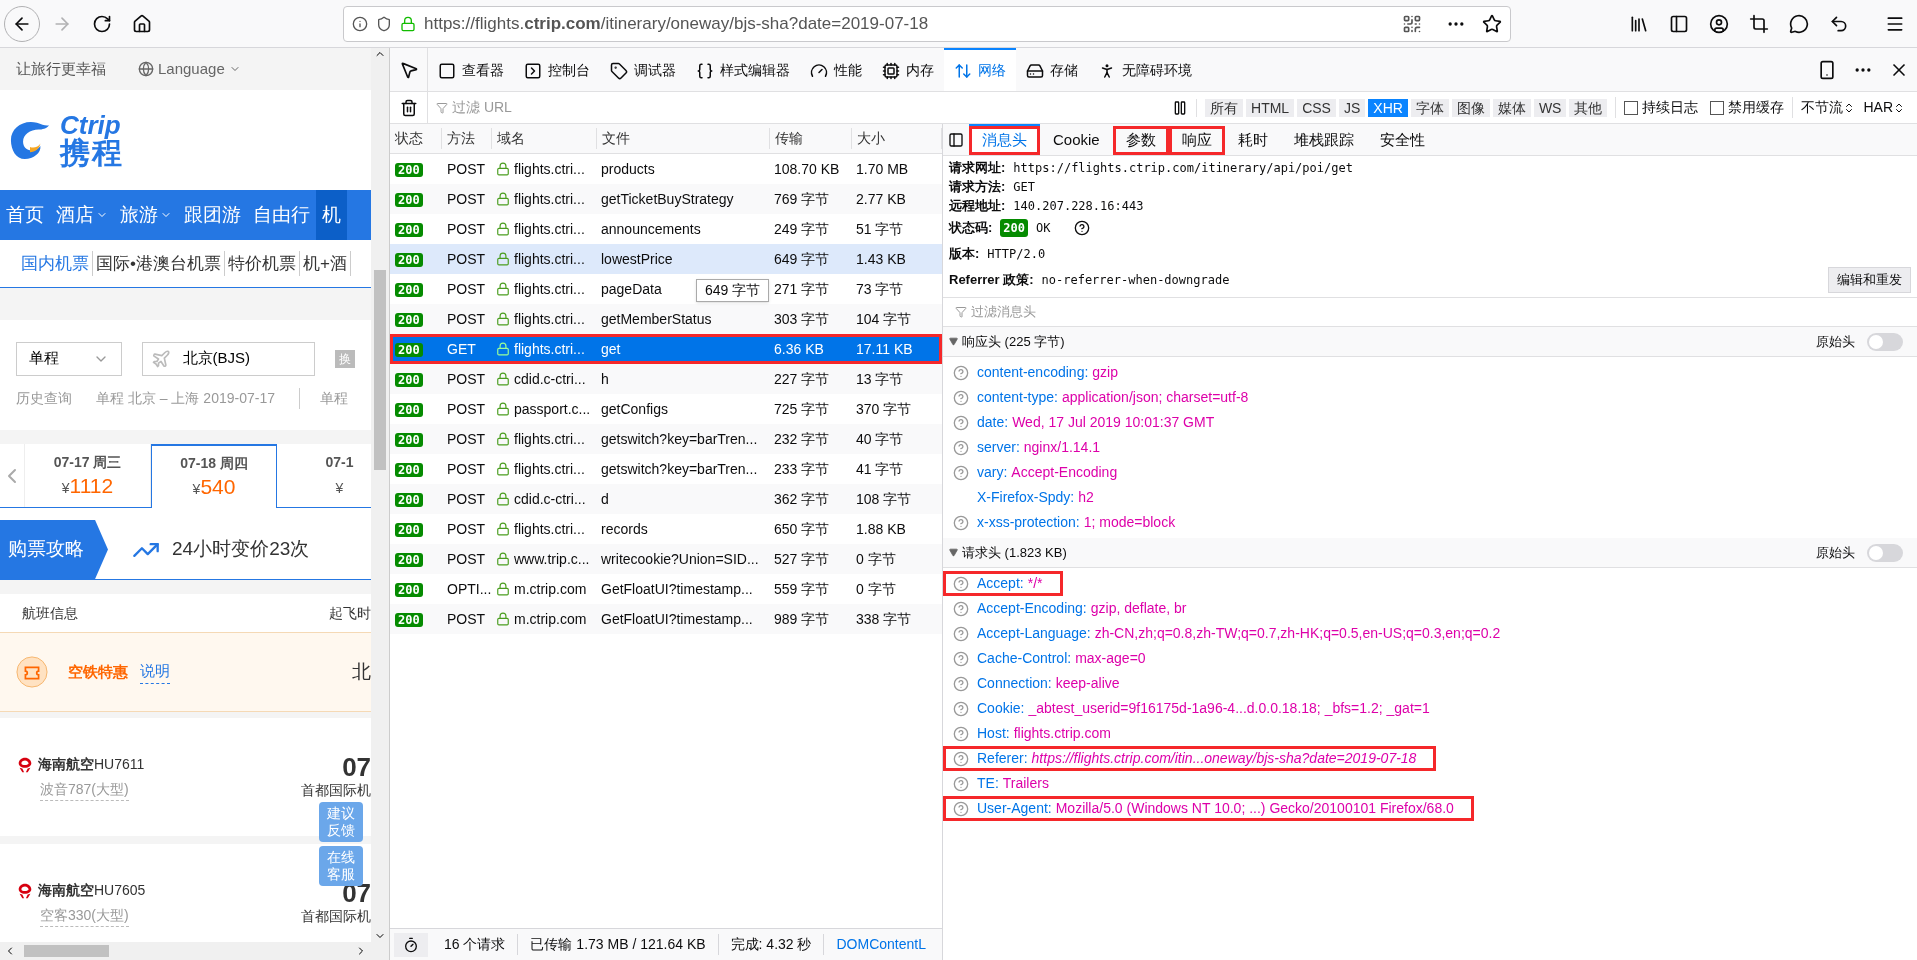 The height and width of the screenshot is (960, 1917). Describe the element at coordinates (262, 263) in the screenshot. I see `sub-nav-link: 特价机票` at that location.